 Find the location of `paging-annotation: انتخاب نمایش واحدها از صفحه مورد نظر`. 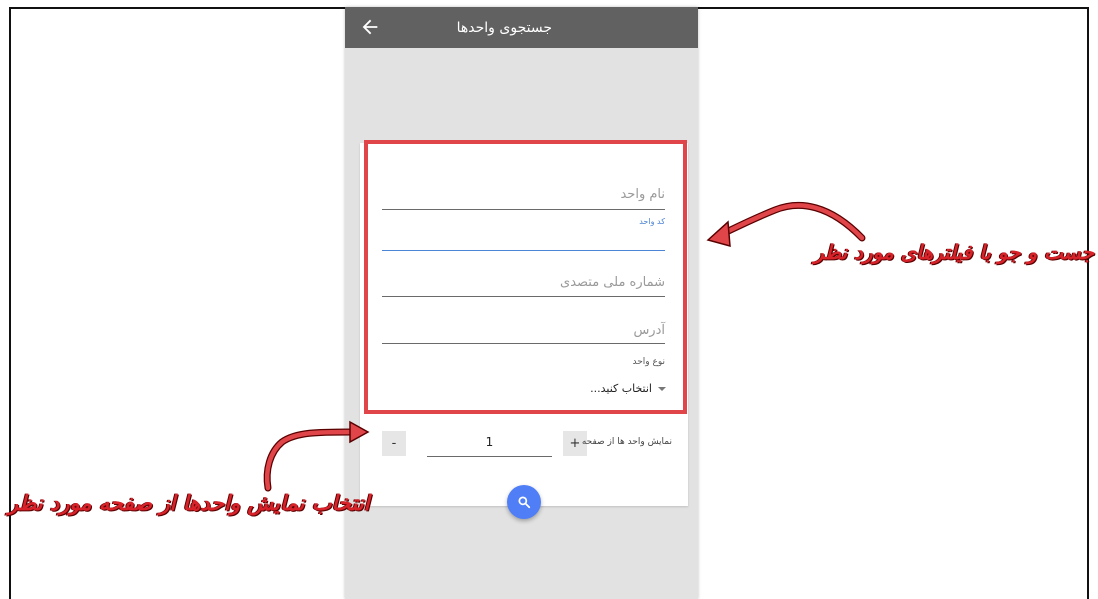

paging-annotation: انتخاب نمایش واحدها از صفحه مورد نظر is located at coordinates (189, 502).